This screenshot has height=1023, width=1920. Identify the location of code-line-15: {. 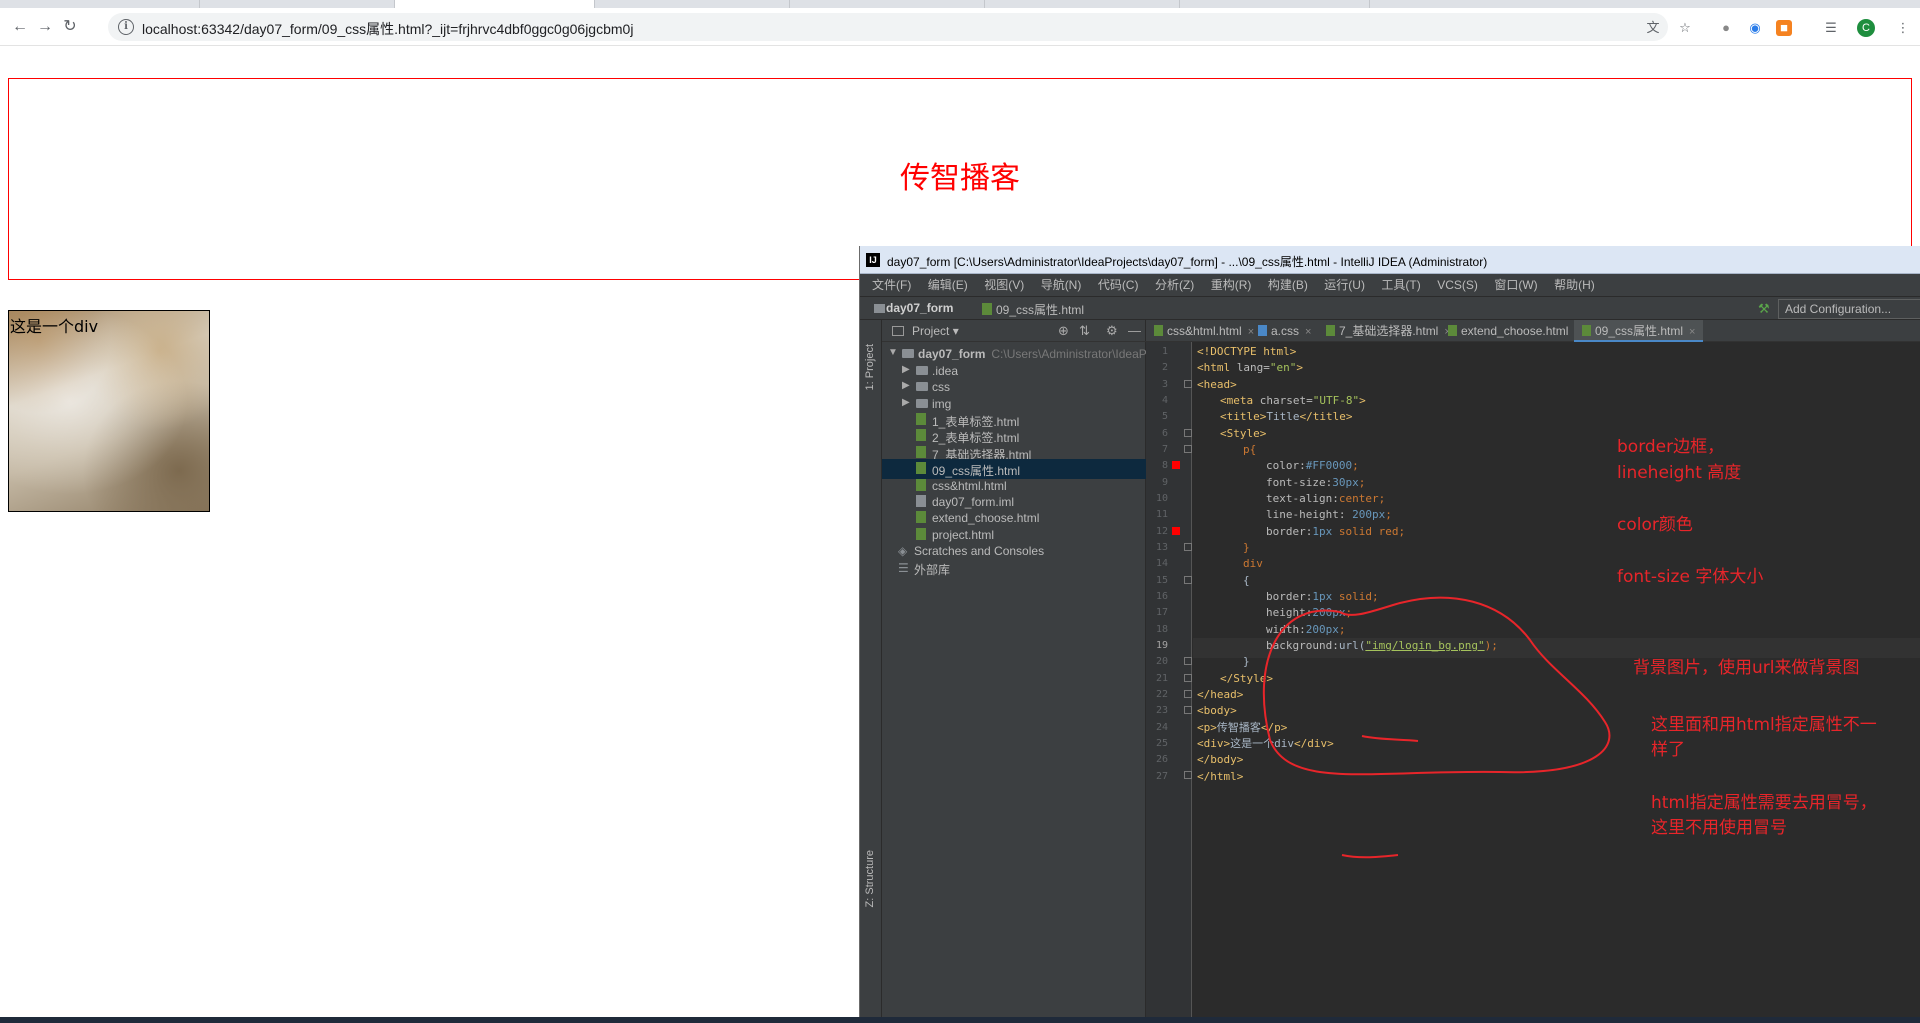
(1246, 581).